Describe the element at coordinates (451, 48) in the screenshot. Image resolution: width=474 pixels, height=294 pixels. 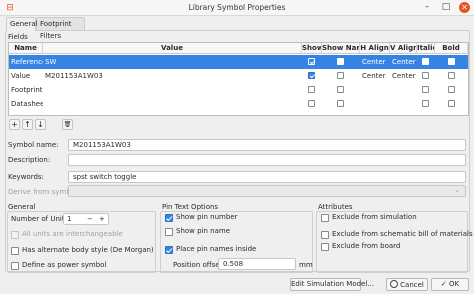
I see `col-header-bold: Bold` at that location.